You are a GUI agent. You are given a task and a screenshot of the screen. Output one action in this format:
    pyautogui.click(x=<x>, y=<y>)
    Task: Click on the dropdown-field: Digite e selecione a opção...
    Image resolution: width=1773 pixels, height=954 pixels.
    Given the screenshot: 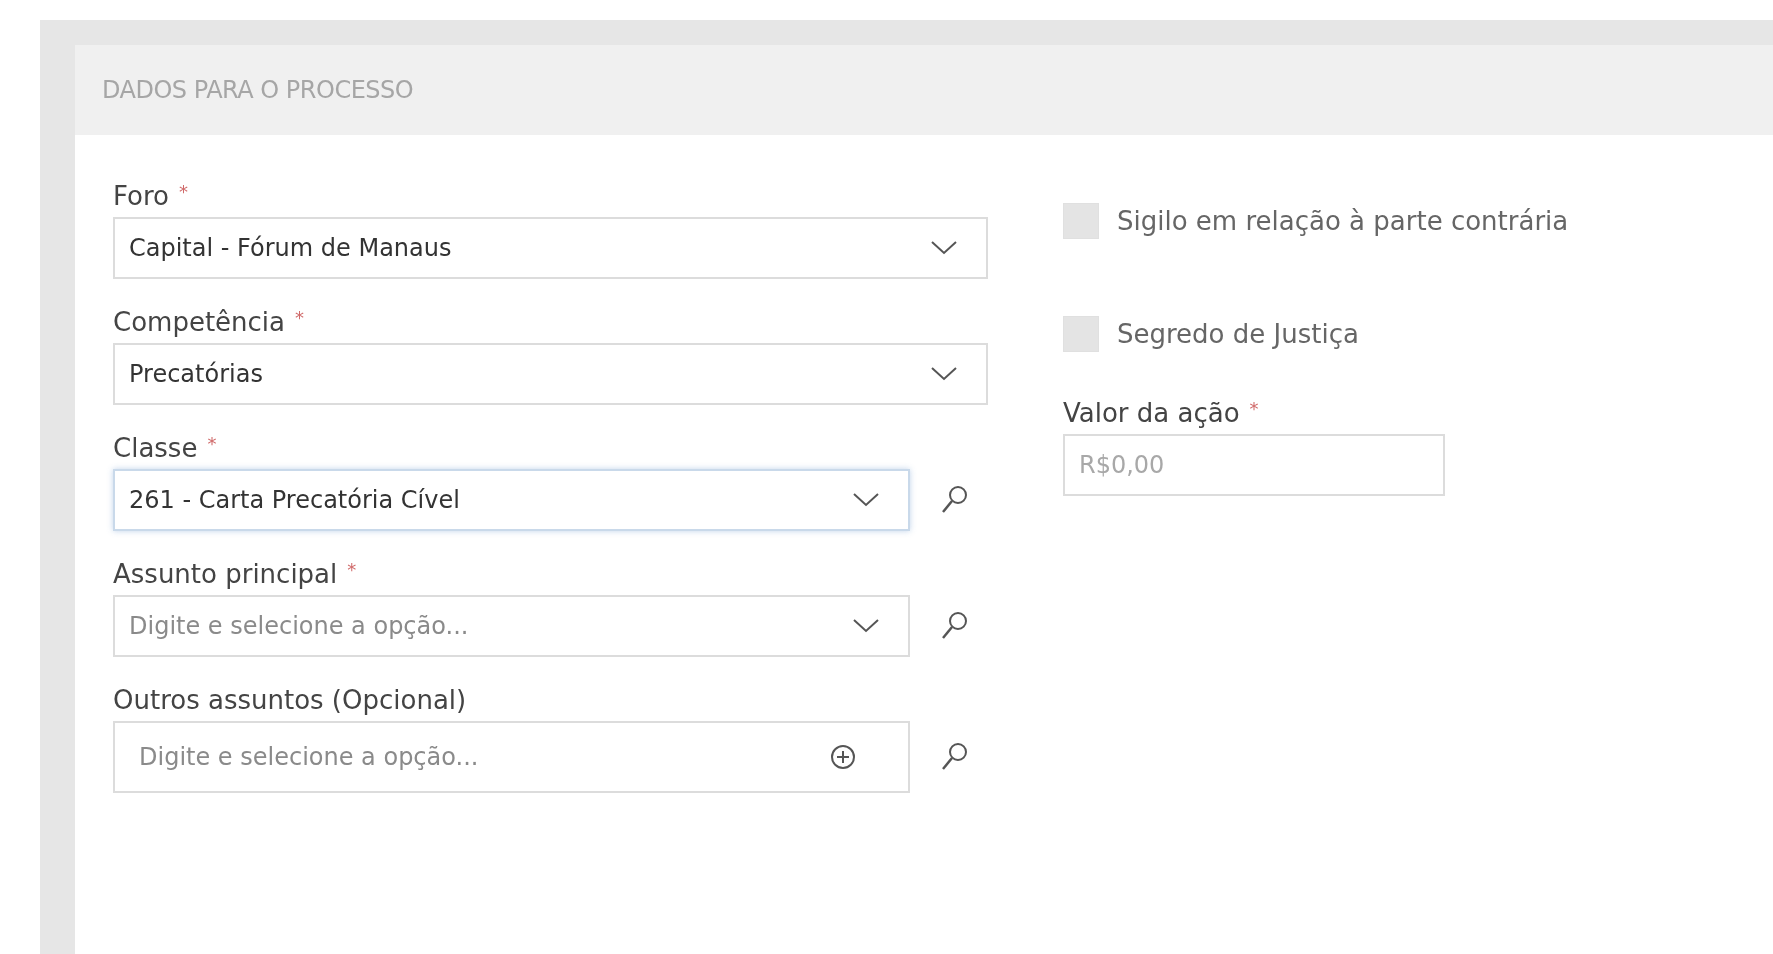 What is the action you would take?
    pyautogui.click(x=511, y=626)
    